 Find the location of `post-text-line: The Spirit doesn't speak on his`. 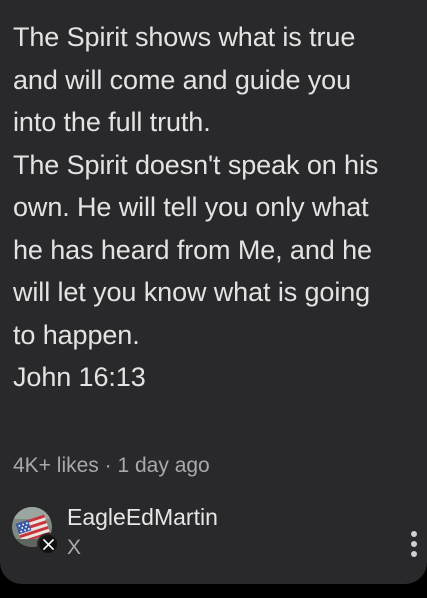

post-text-line: The Spirit doesn't speak on his is located at coordinates (196, 164).